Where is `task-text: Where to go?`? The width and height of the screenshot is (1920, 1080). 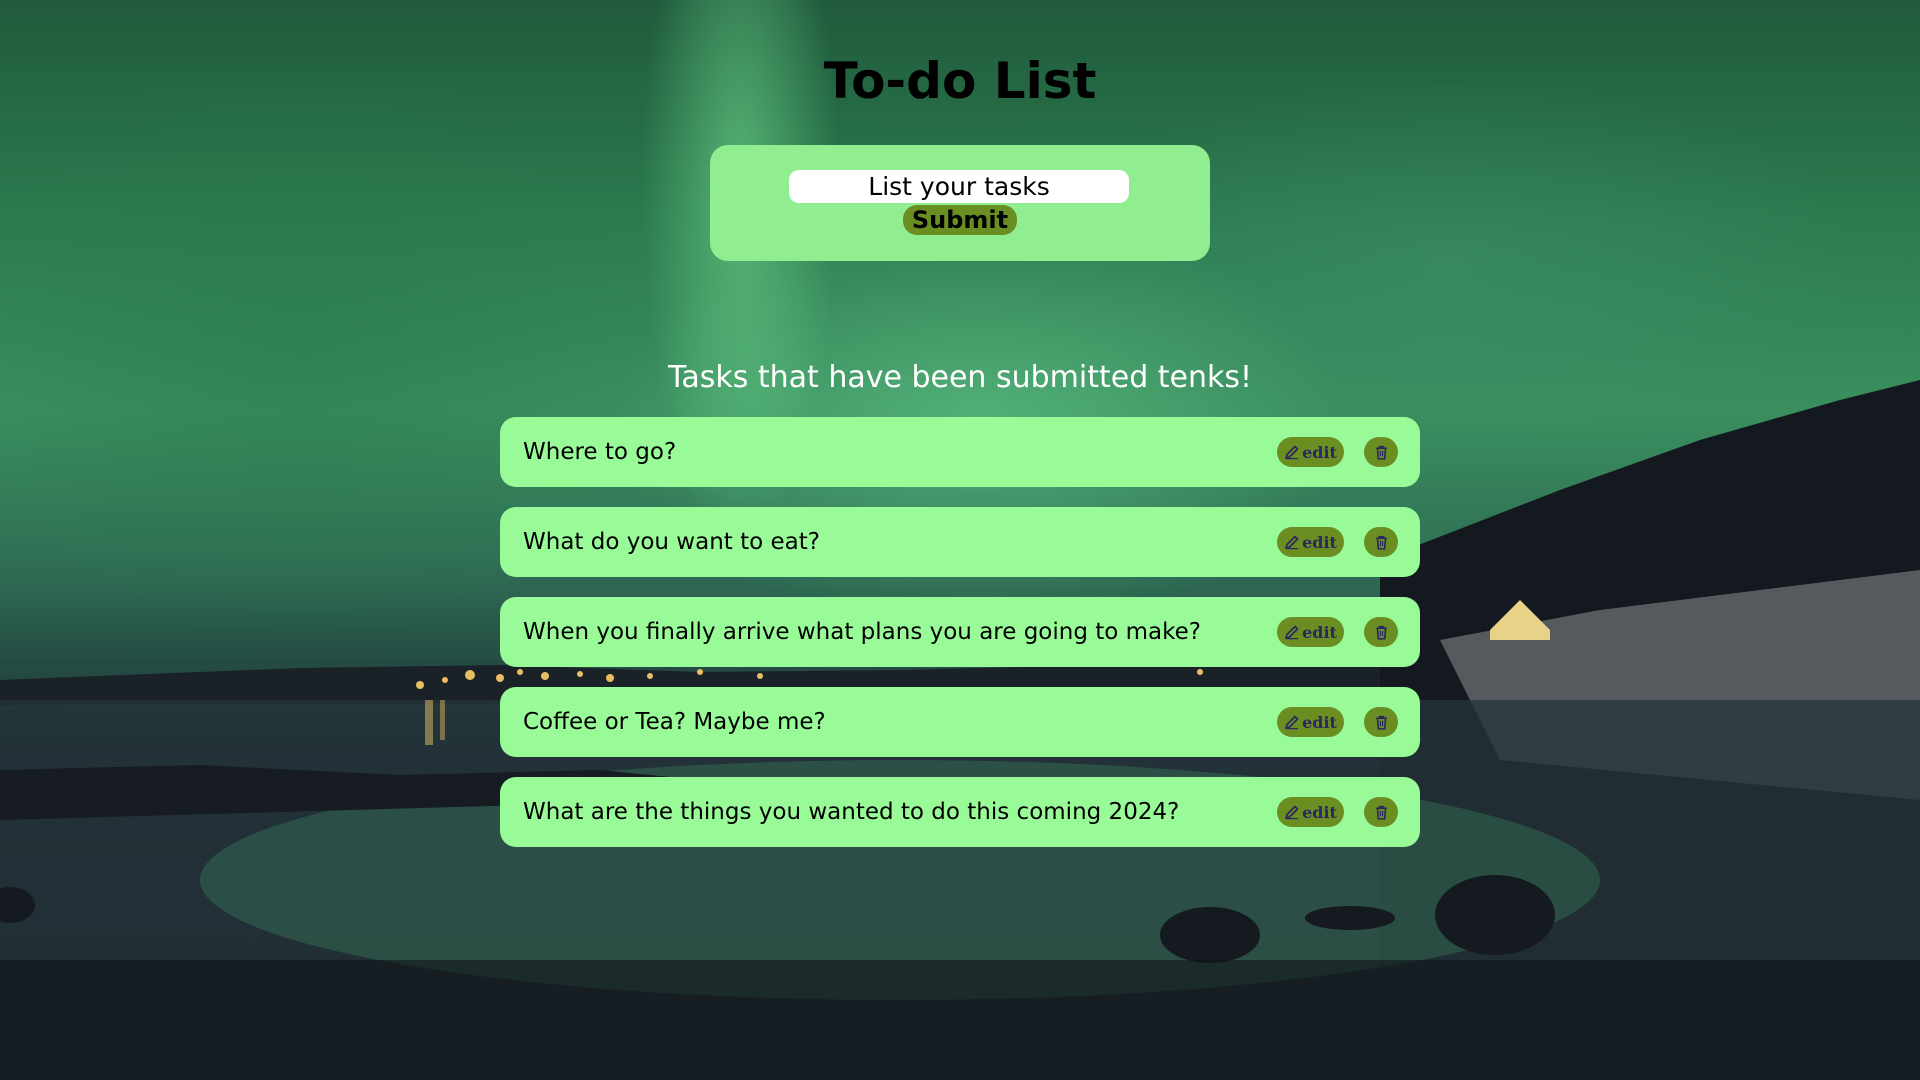 task-text: Where to go? is located at coordinates (600, 452).